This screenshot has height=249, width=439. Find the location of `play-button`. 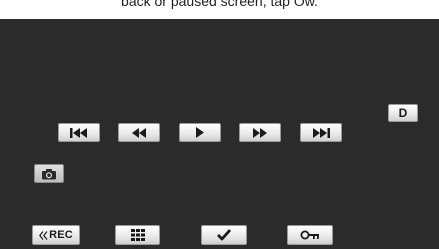

play-button is located at coordinates (200, 132).